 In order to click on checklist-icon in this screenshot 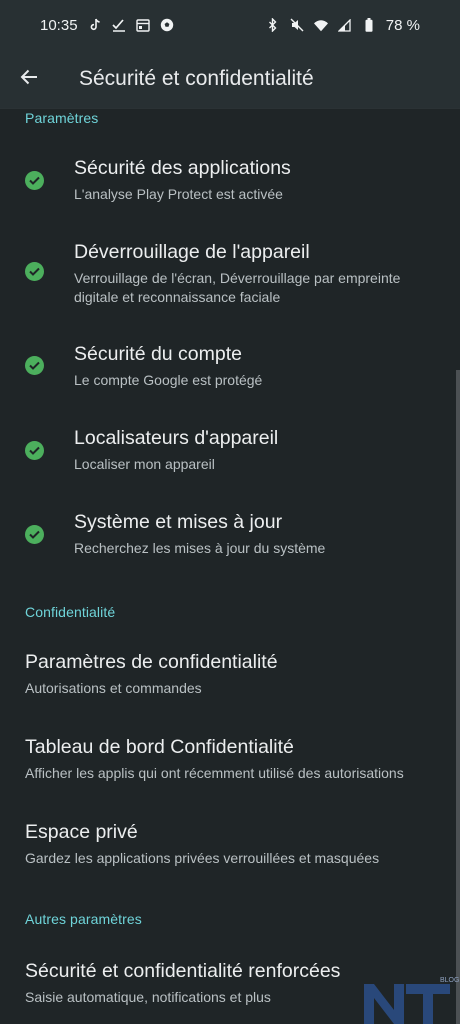, I will do `click(118, 25)`.